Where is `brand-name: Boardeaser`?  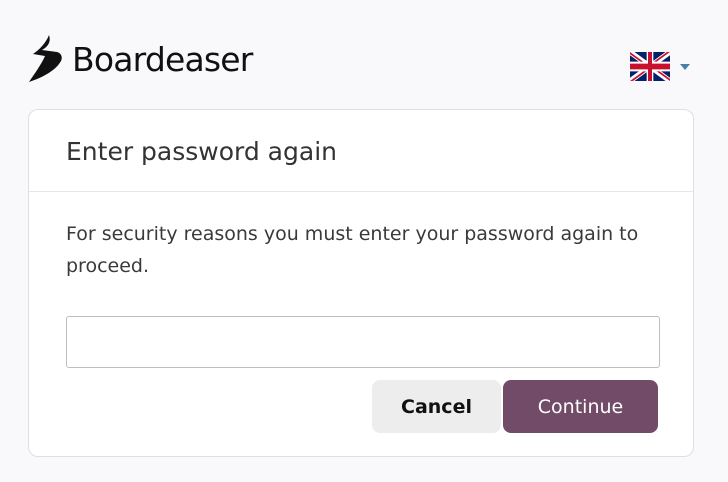 brand-name: Boardeaser is located at coordinates (162, 59).